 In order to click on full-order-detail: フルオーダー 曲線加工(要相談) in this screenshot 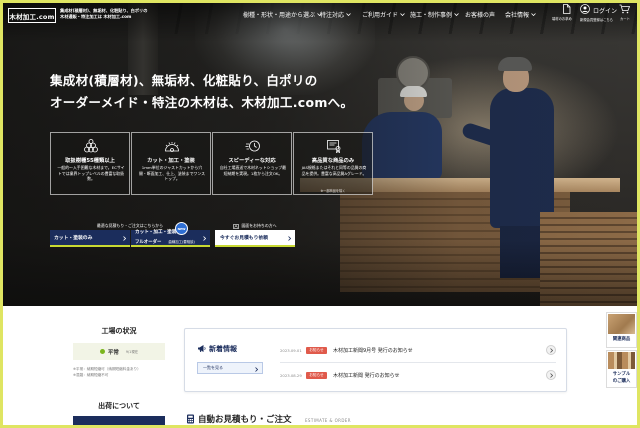, I will do `click(165, 240)`.